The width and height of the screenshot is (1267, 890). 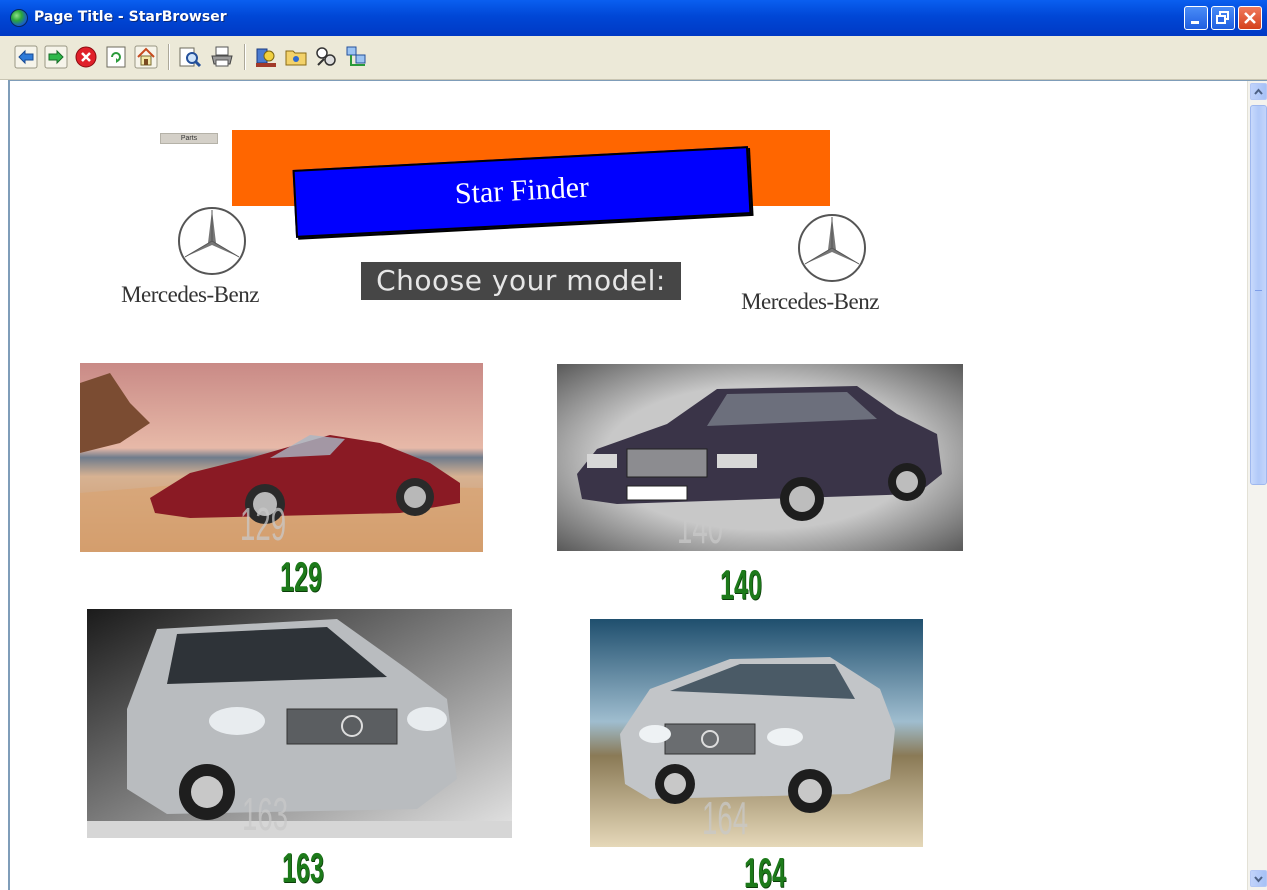 I want to click on parts-button: Parts, so click(x=189, y=138).